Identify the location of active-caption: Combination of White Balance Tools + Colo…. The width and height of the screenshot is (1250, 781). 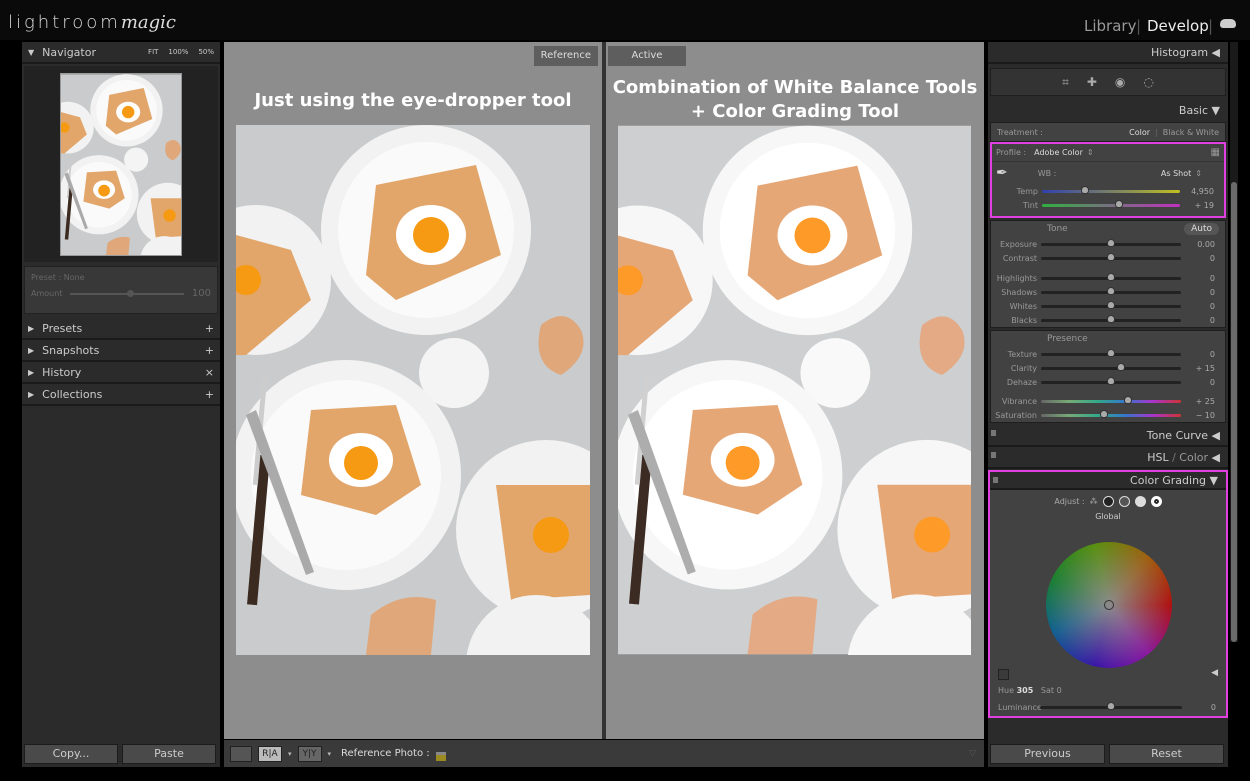
(795, 99).